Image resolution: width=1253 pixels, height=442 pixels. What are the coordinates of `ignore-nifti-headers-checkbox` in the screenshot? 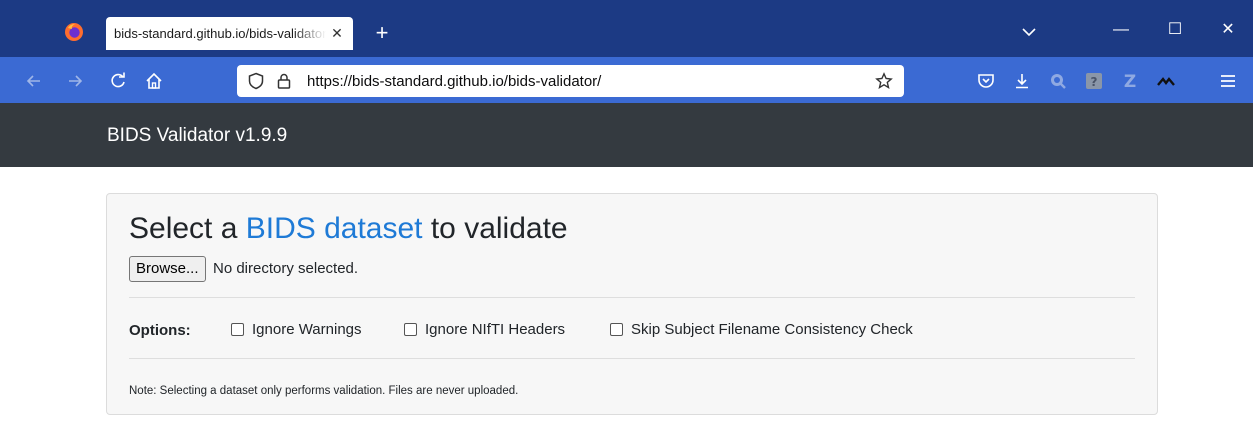 It's located at (410, 329).